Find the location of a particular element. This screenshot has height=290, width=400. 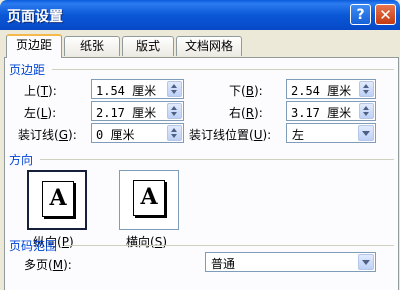

gutter-label: 装订线(G): is located at coordinates (47, 135).